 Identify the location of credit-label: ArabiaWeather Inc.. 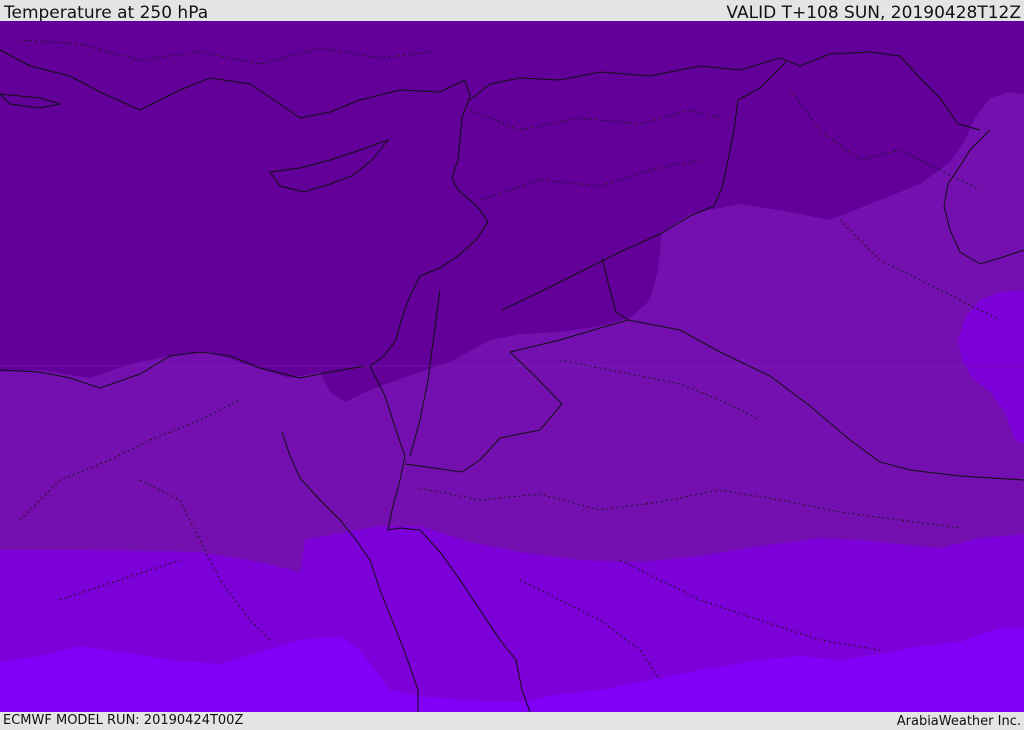
(958, 721).